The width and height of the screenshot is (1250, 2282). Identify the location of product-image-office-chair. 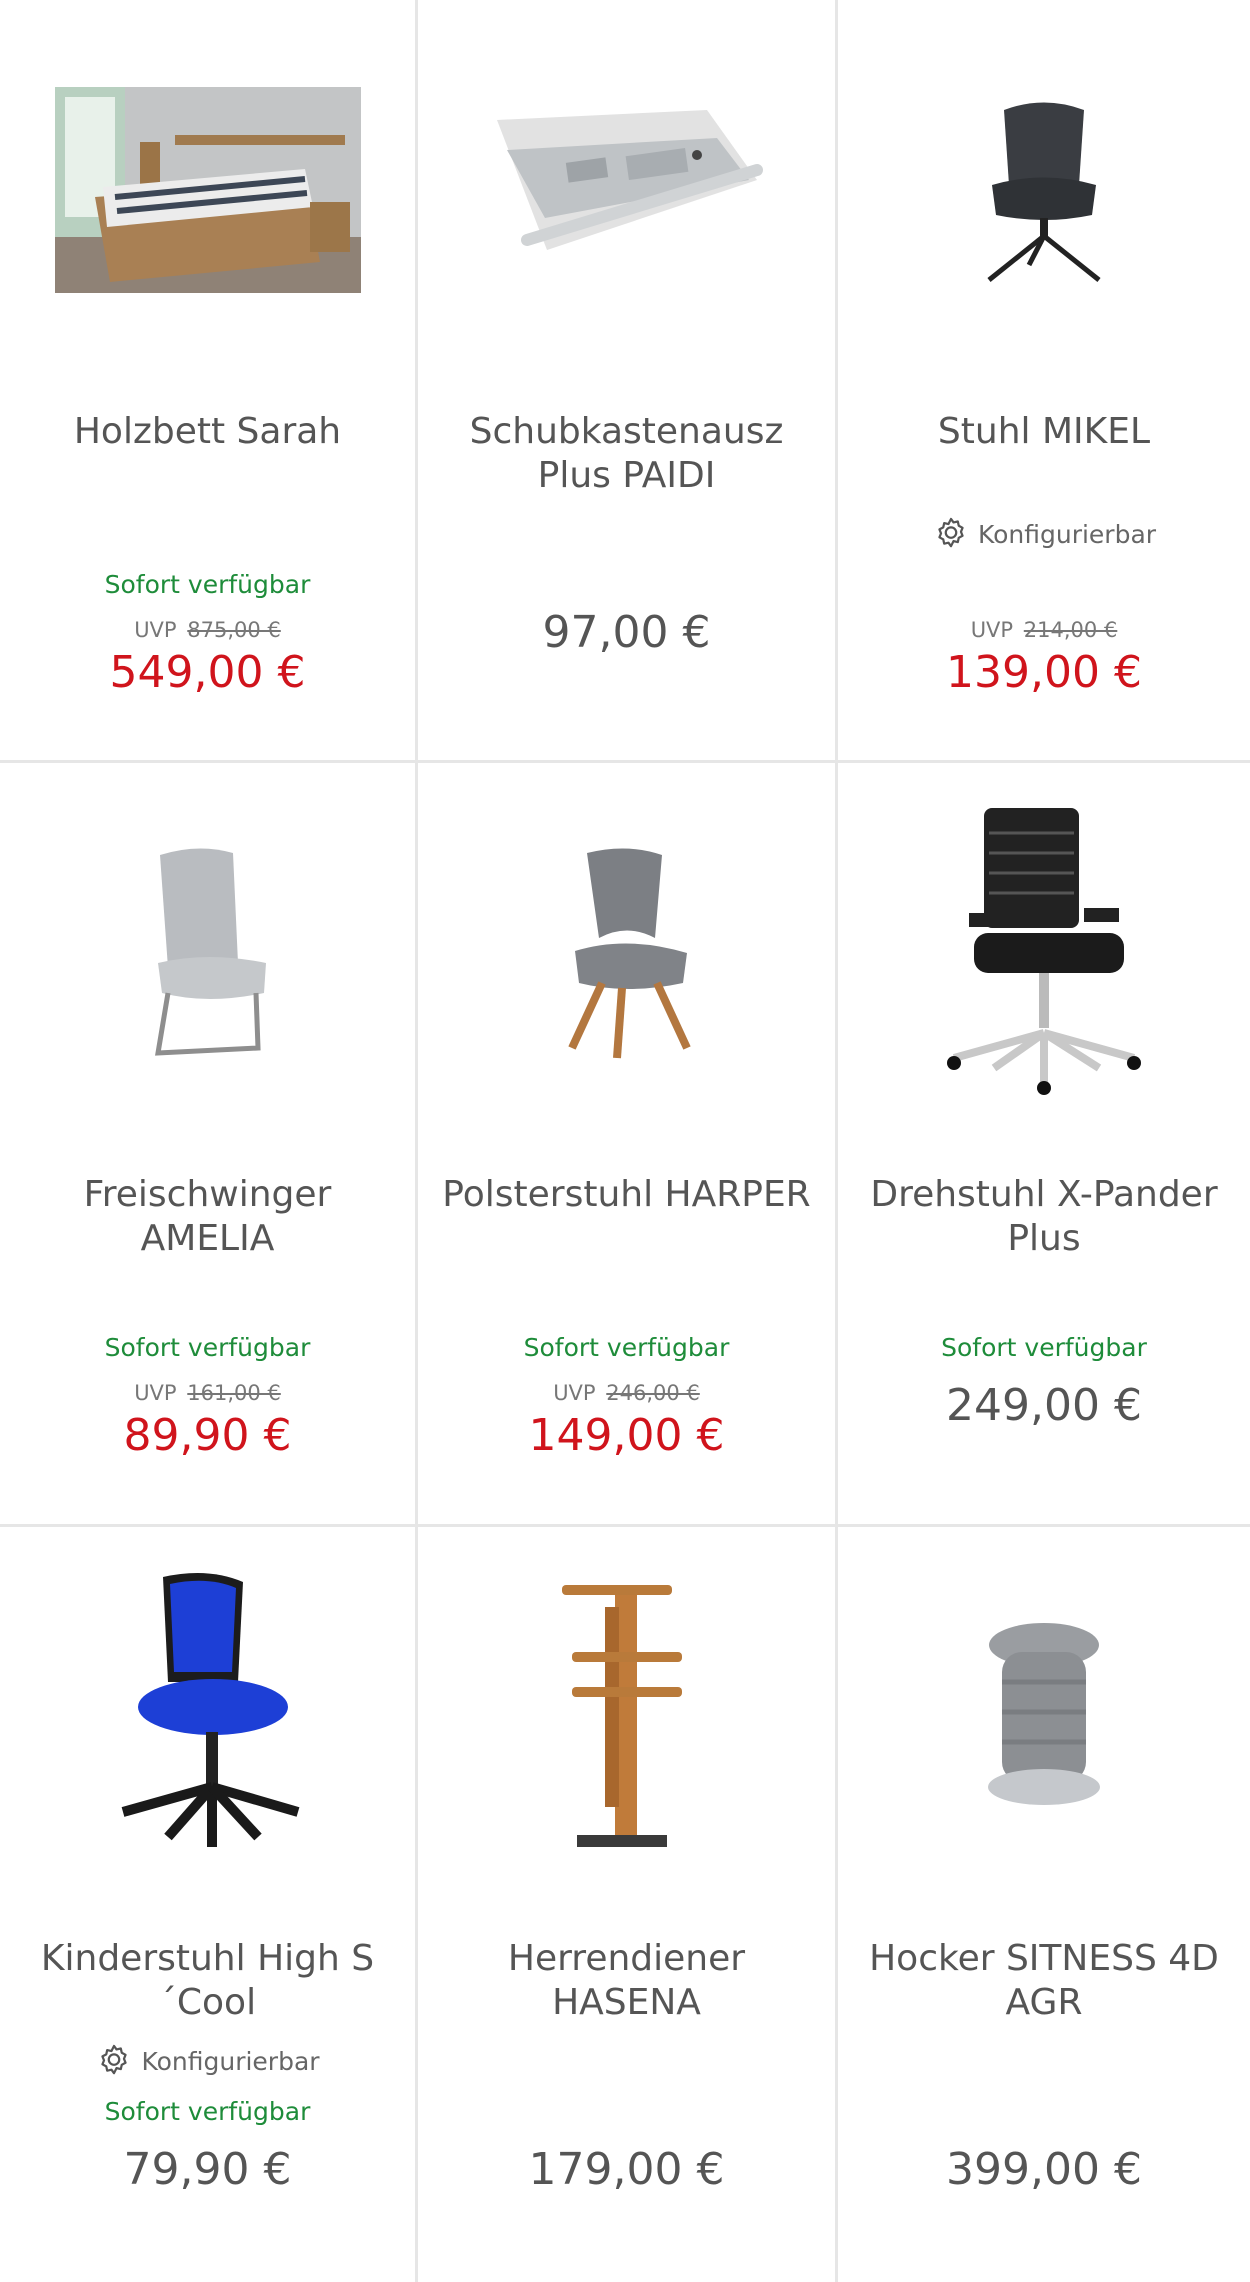
(1044, 953).